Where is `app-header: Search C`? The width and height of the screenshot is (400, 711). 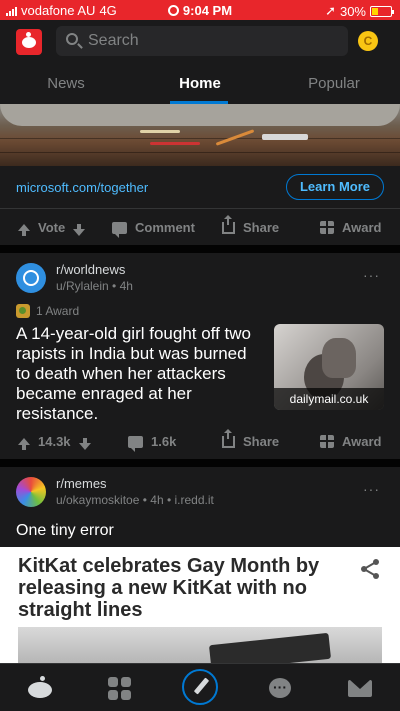
app-header: Search C is located at coordinates (200, 42).